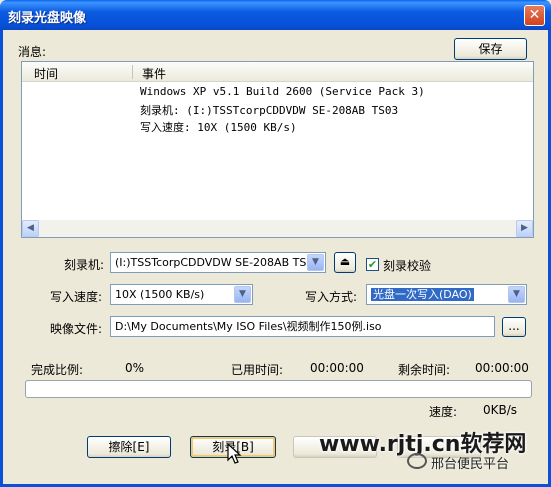 This screenshot has height=487, width=551. I want to click on mode-label: 写入方式:, so click(331, 297).